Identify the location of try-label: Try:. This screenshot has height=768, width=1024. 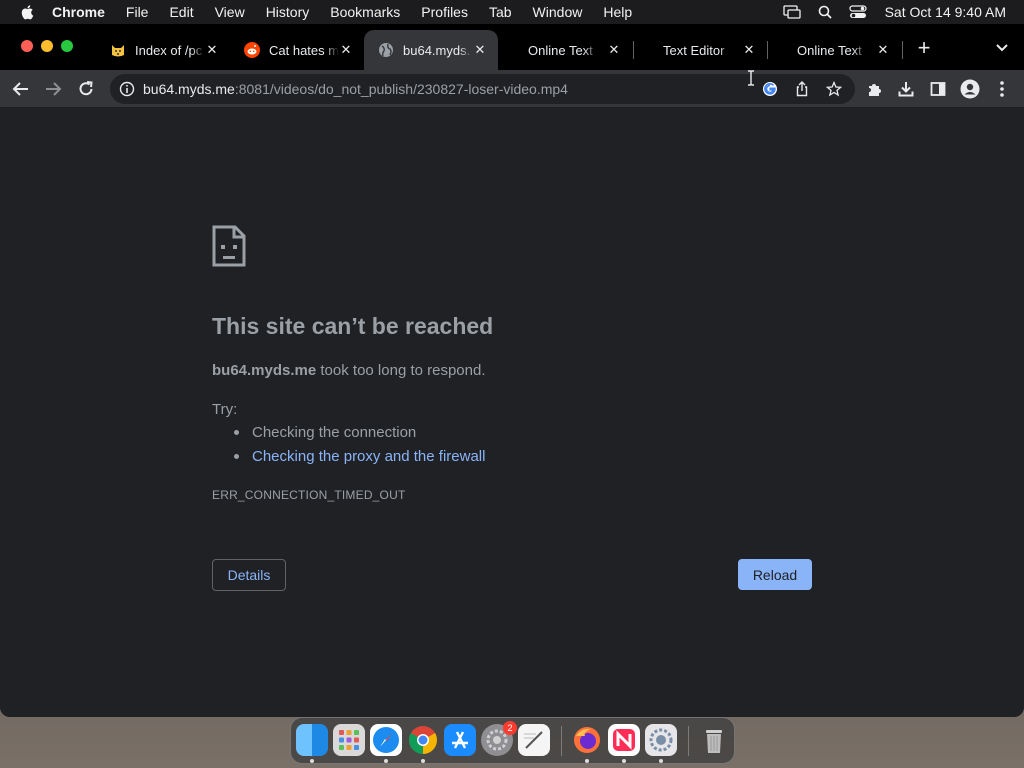
(225, 409).